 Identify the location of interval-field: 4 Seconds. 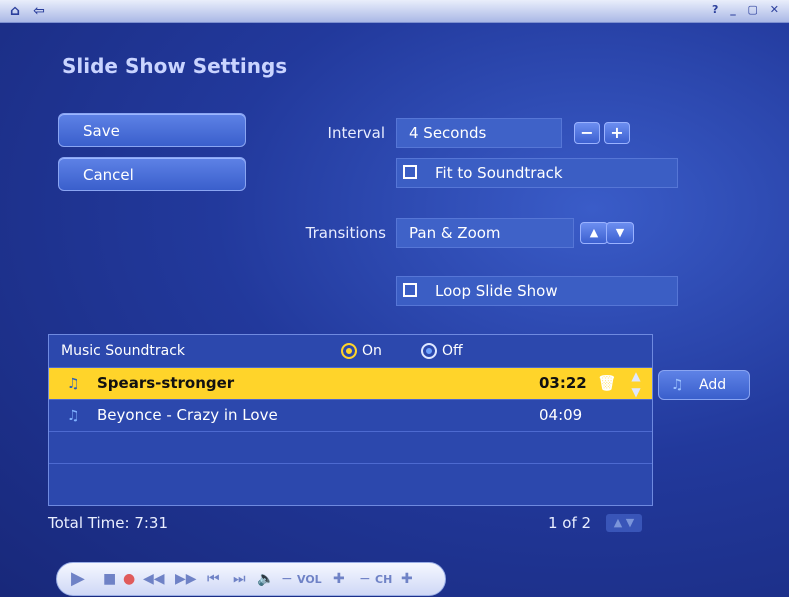
(479, 133).